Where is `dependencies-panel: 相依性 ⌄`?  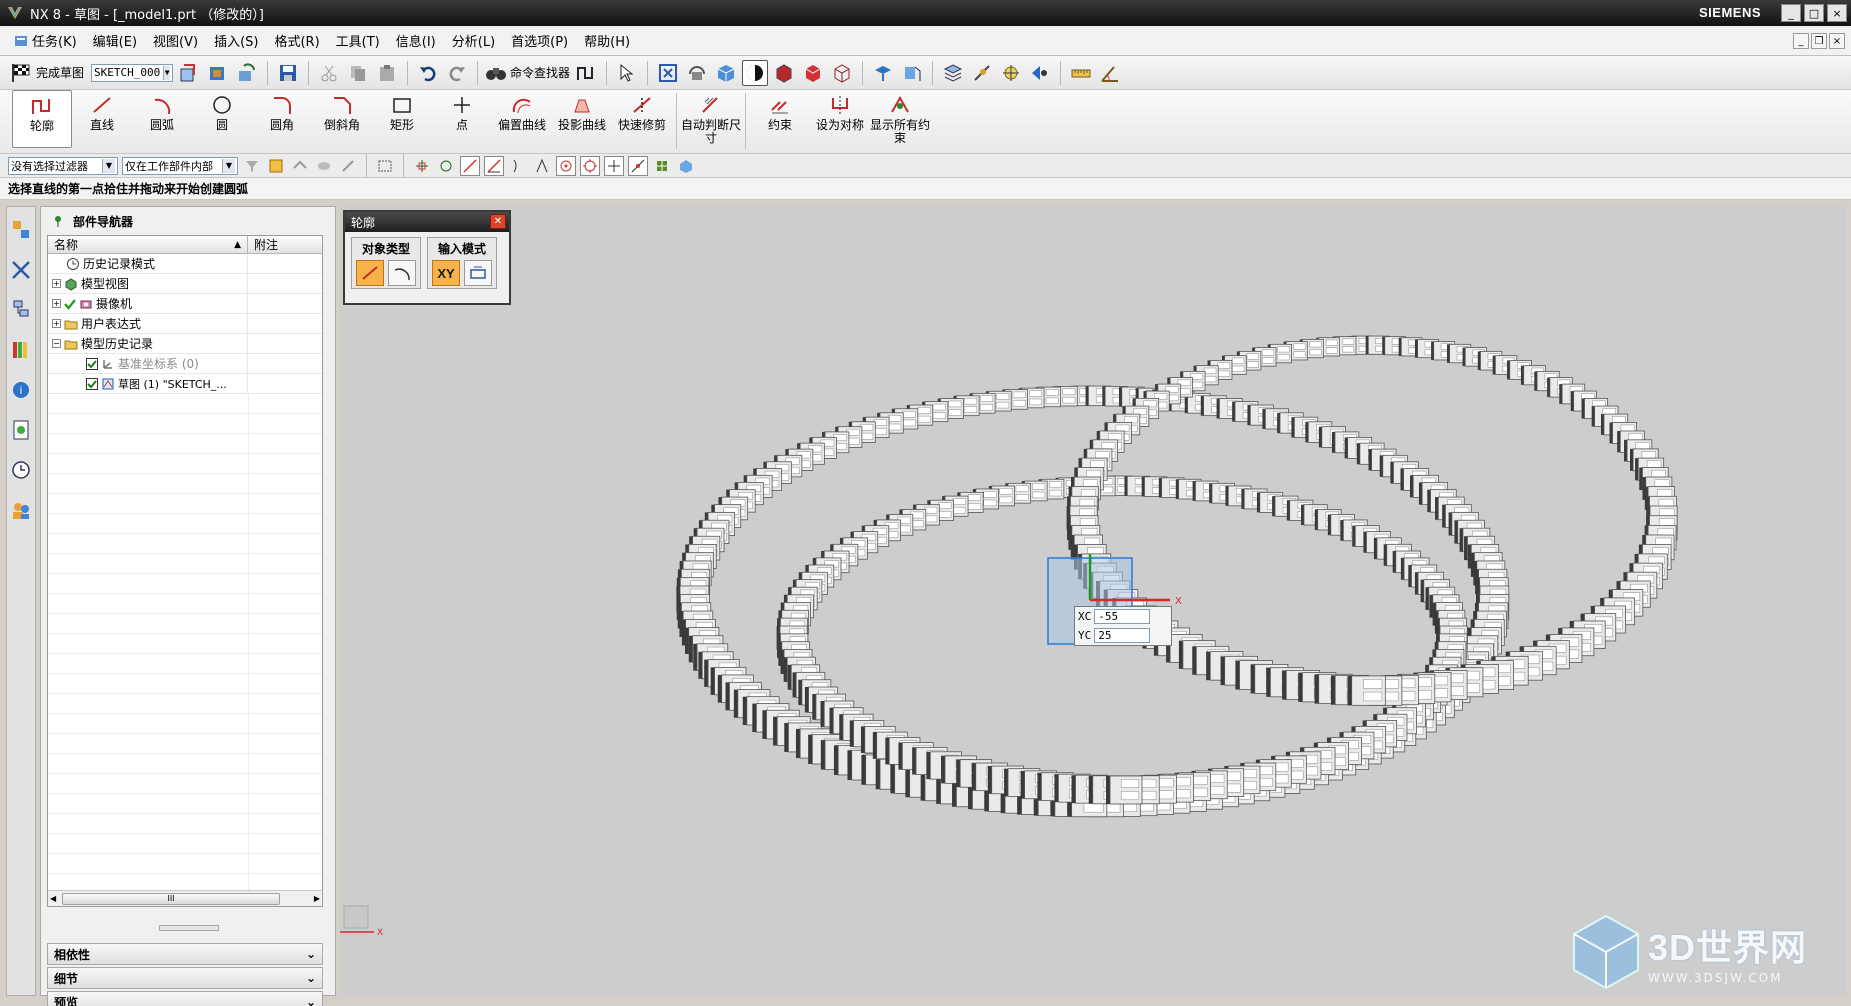
dependencies-panel: 相依性 ⌄ is located at coordinates (185, 954).